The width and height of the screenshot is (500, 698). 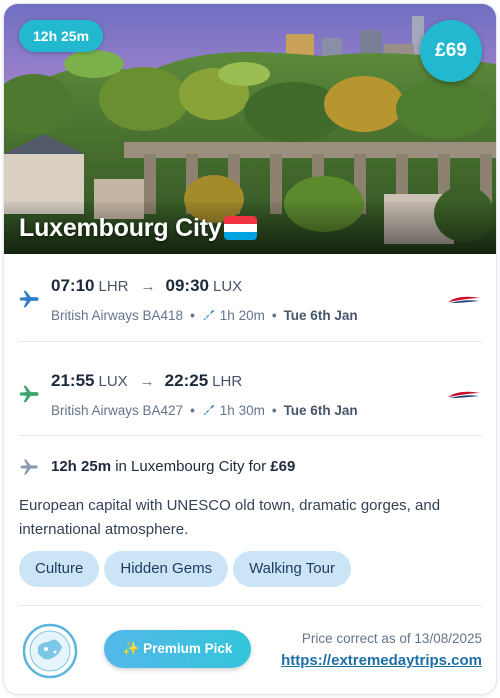 I want to click on arrive-airport: LUX, so click(x=227, y=286).